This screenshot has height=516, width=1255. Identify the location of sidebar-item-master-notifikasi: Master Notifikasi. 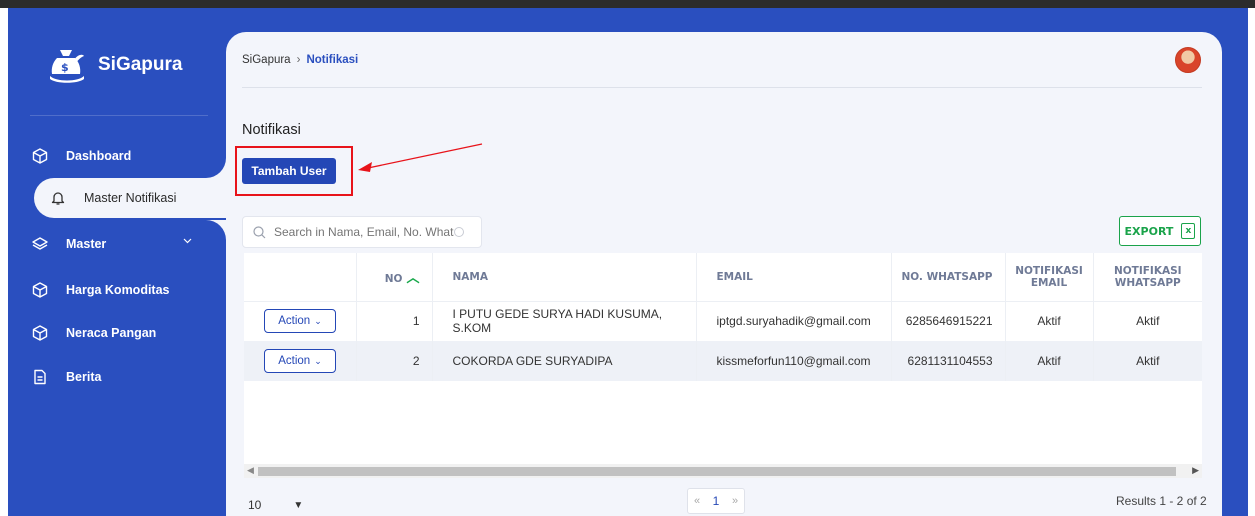
(140, 198).